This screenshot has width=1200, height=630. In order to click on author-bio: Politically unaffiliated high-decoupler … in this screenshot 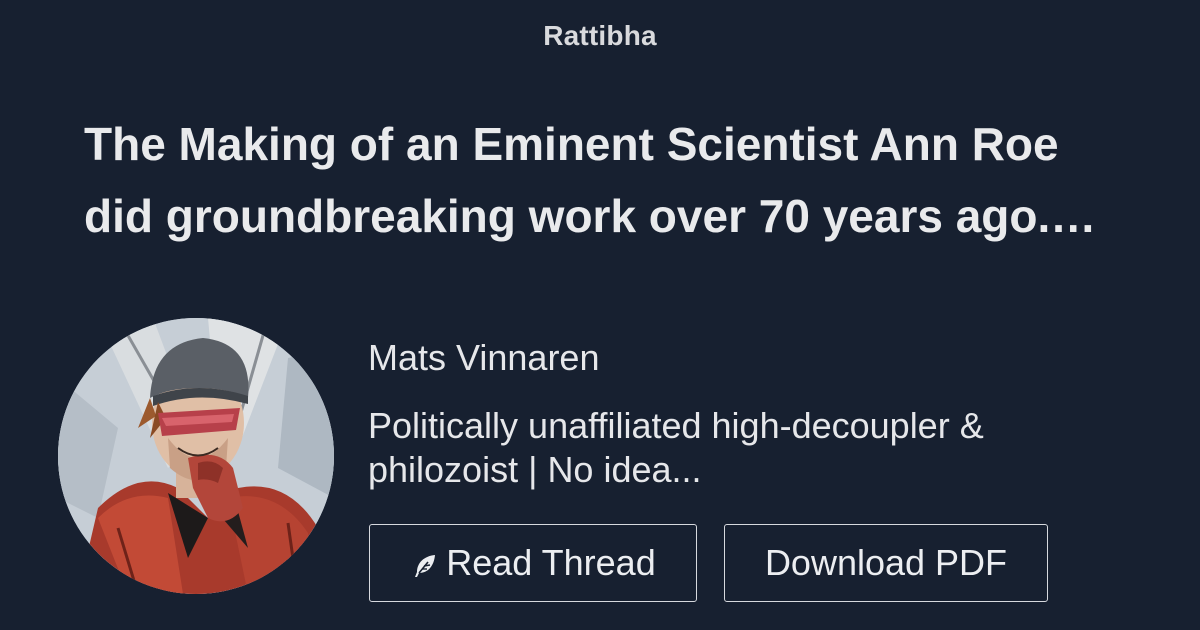, I will do `click(748, 448)`.